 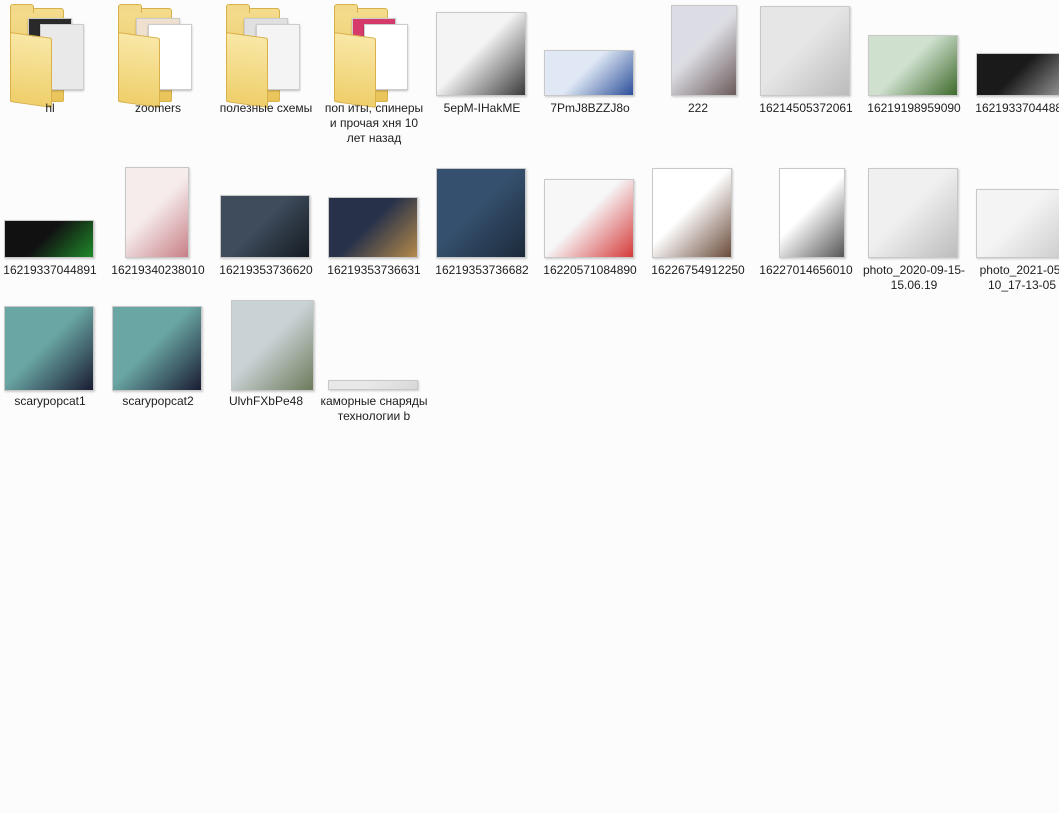 What do you see at coordinates (482, 108) in the screenshot?
I see `item-label: 5epM-IHakME` at bounding box center [482, 108].